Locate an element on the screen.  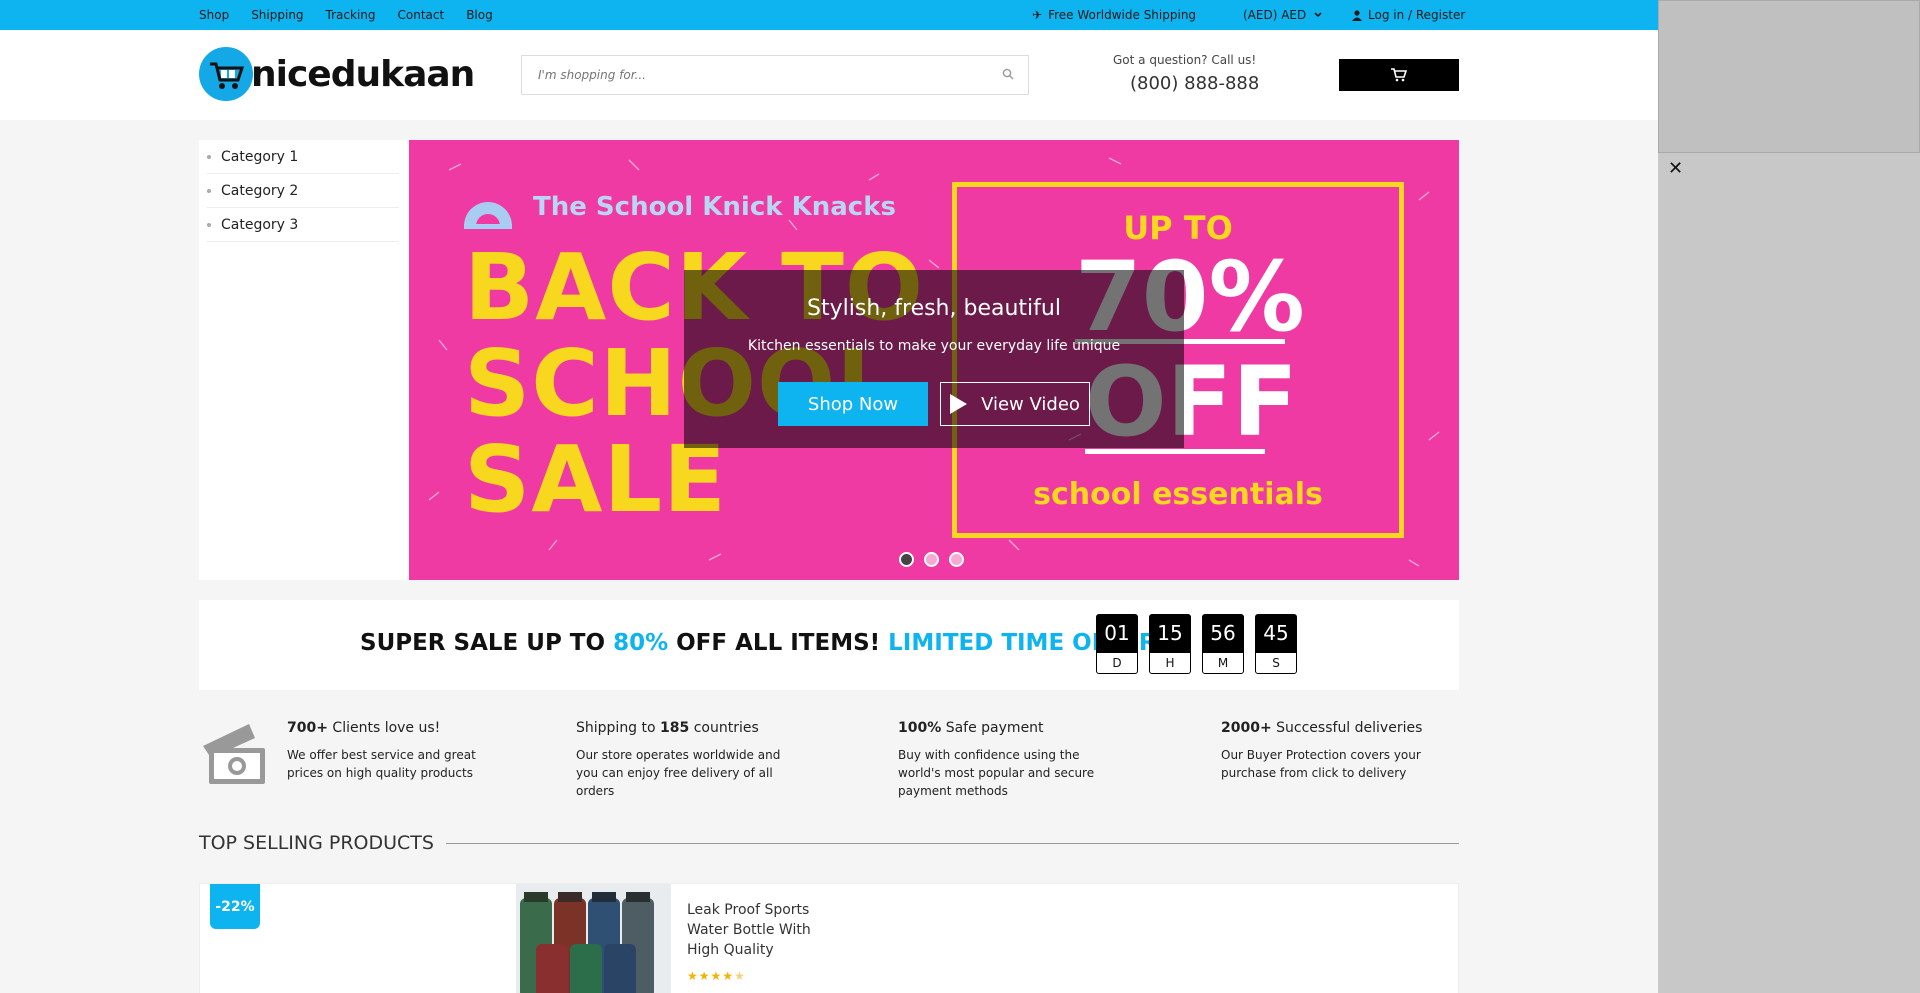
cart-icon is located at coordinates (1399, 75).